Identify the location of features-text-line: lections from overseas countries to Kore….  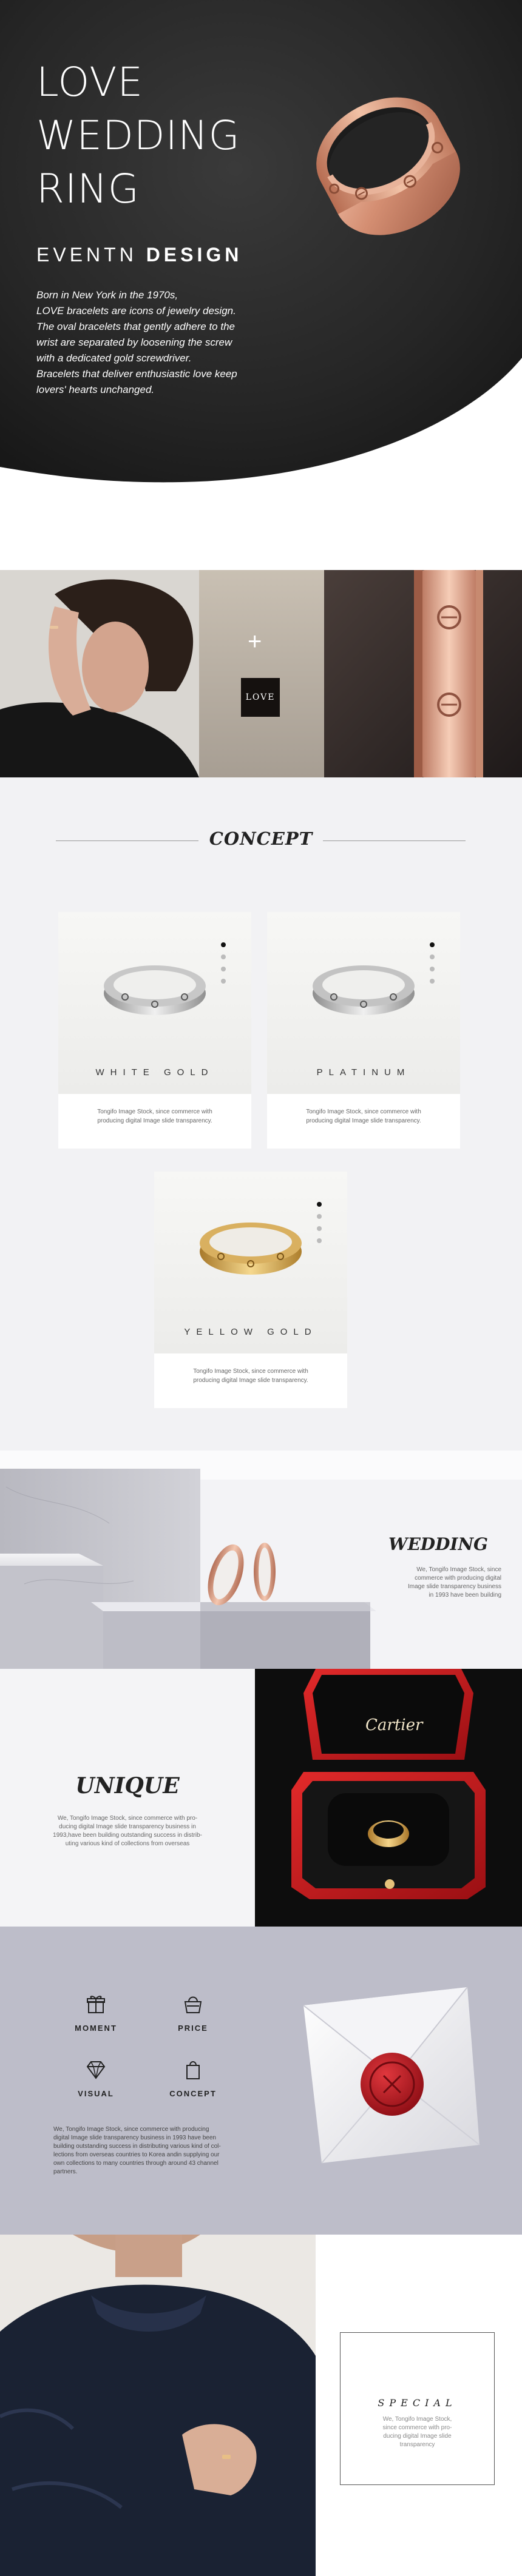
(136, 2155).